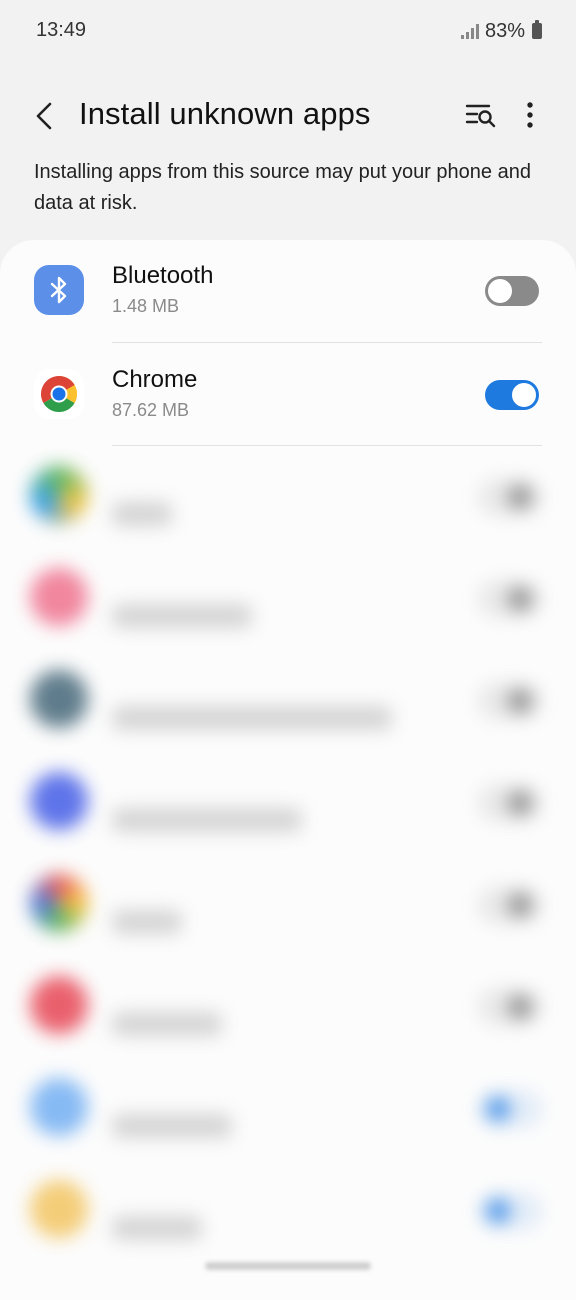  I want to click on back-button, so click(44, 116).